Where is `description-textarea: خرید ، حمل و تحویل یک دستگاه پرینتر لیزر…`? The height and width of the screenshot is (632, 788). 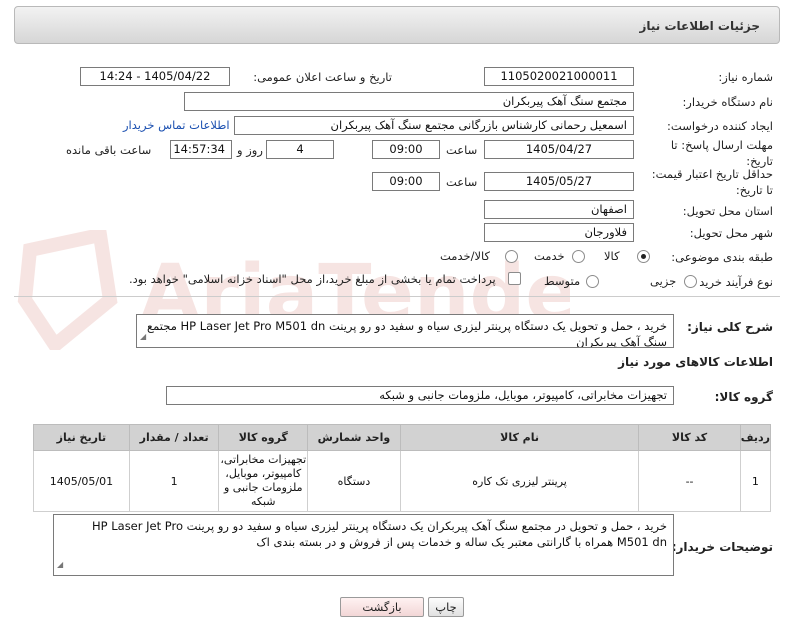
description-textarea: خرید ، حمل و تحویل یک دستگاه پرینتر لیزر… is located at coordinates (405, 331).